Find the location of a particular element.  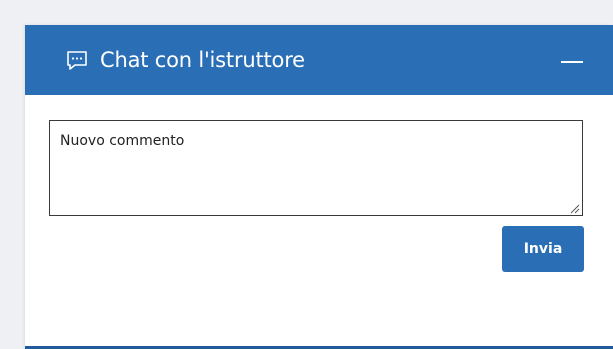

minimize-button is located at coordinates (573, 60).